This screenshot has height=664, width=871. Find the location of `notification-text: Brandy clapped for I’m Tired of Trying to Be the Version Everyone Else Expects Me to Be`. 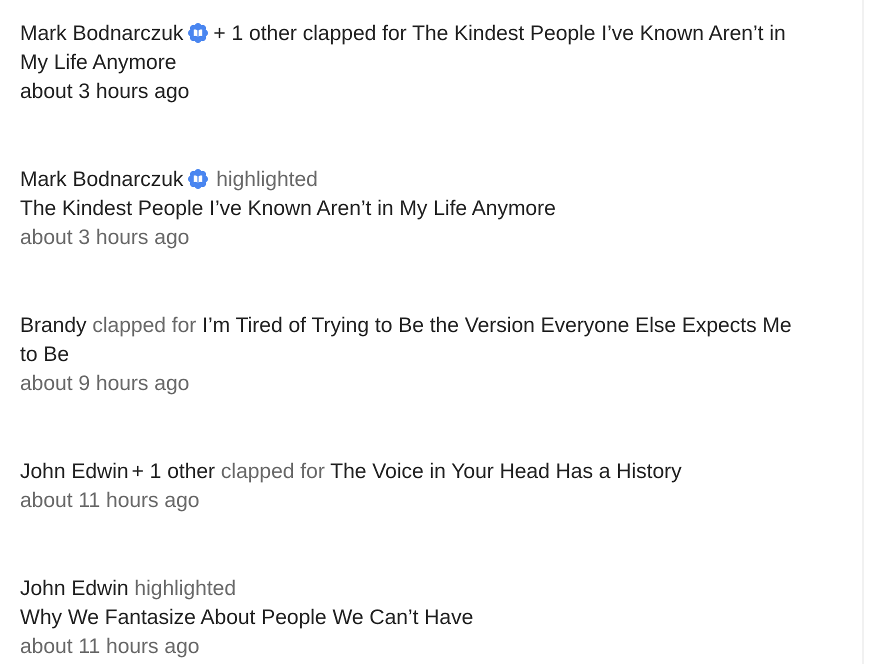

notification-text: Brandy clapped for I’m Tired of Trying to Be the Version Everyone Else Expects Me to Be is located at coordinates (406, 340).